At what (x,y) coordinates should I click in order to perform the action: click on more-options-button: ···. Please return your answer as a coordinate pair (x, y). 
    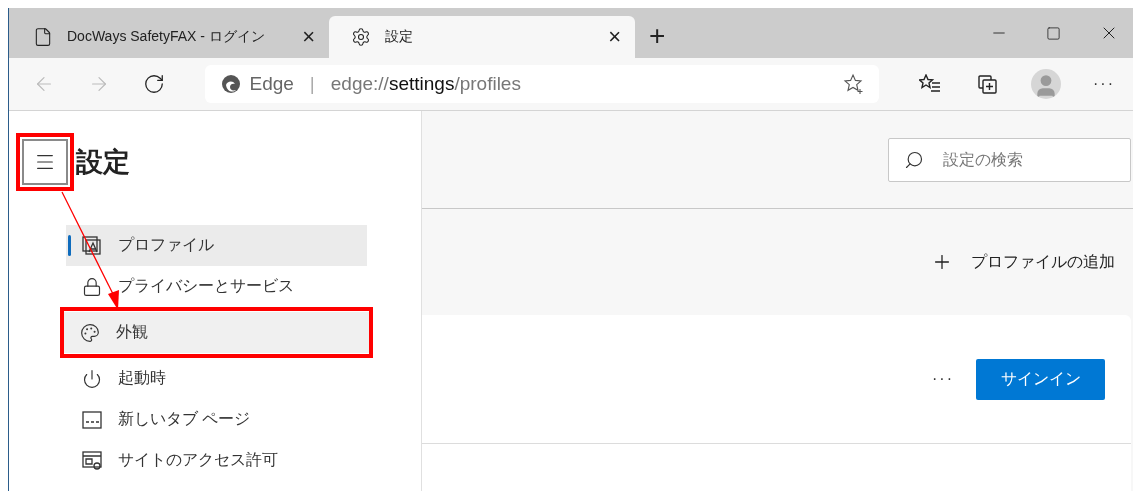
    Looking at the image, I should click on (943, 379).